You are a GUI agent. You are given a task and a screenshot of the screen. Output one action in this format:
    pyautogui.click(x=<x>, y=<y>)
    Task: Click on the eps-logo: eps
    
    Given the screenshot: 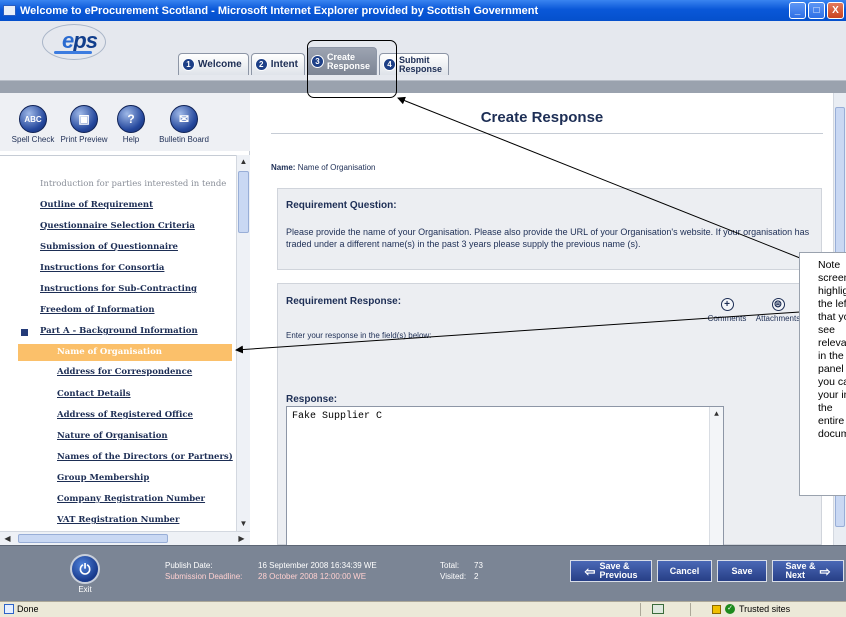 What is the action you would take?
    pyautogui.click(x=77, y=45)
    